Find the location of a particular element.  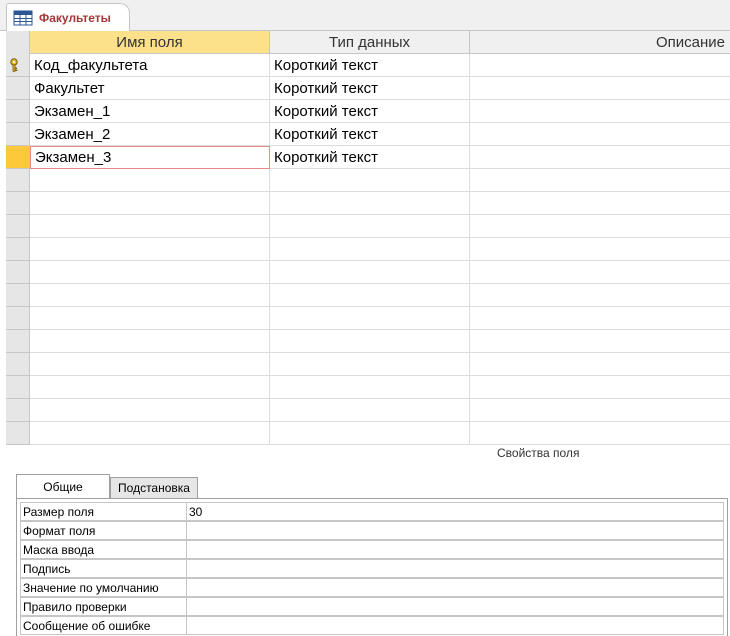

field-name-cell: Факультет is located at coordinates (150, 88).